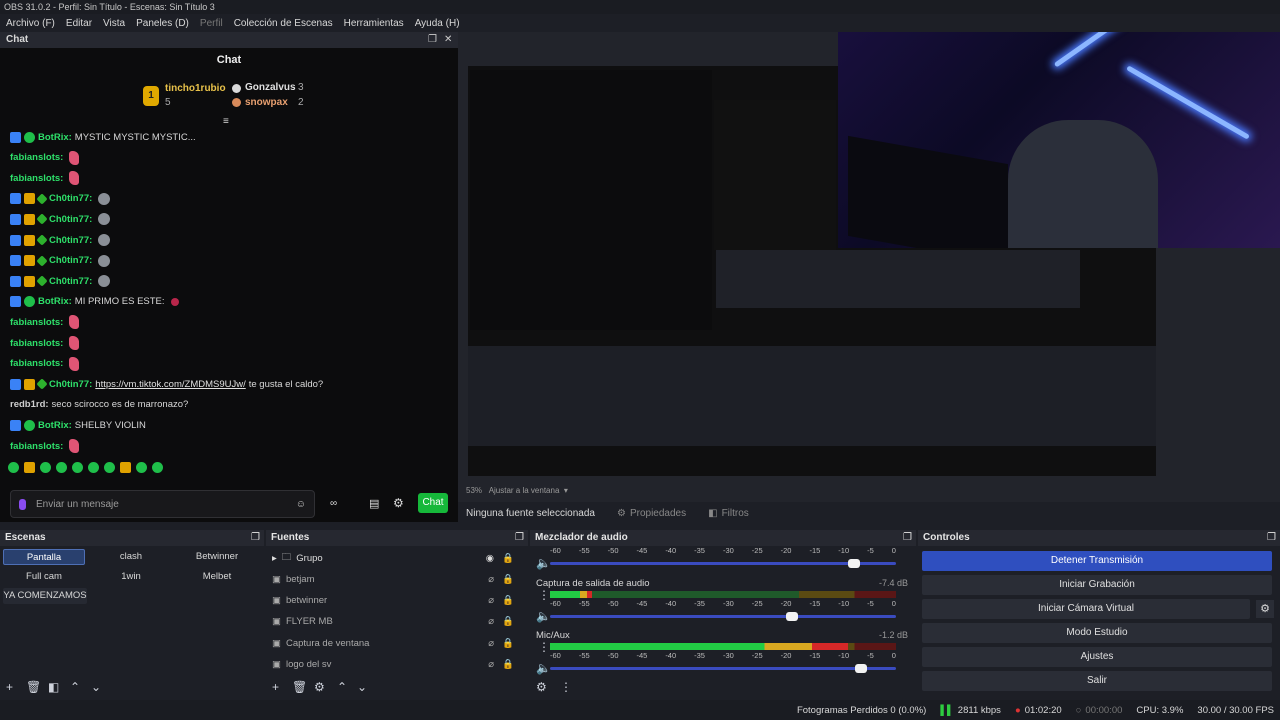  I want to click on settings-icon: ⚙, so click(398, 503).